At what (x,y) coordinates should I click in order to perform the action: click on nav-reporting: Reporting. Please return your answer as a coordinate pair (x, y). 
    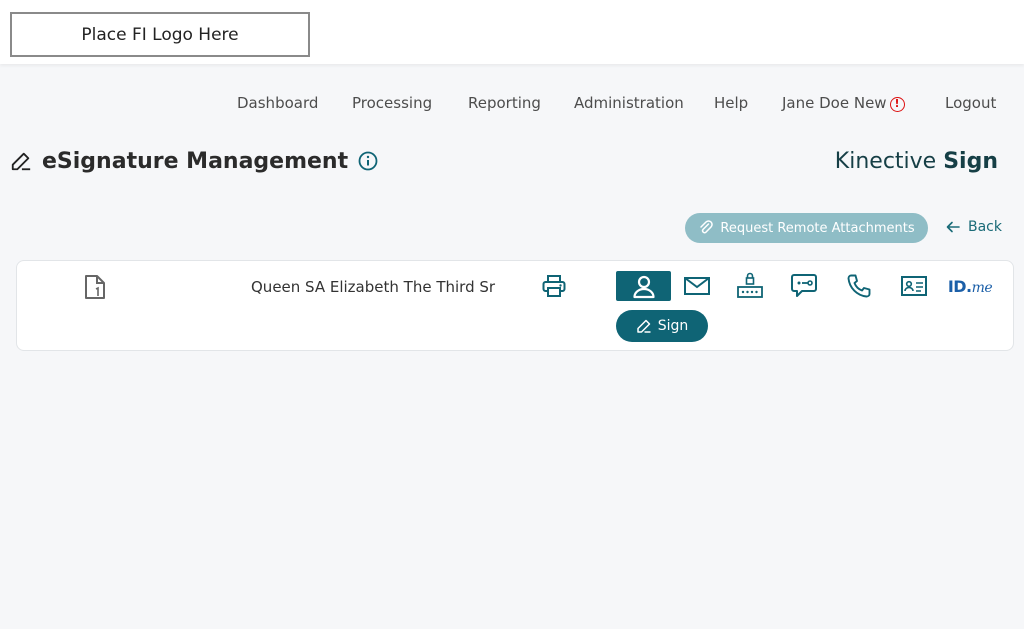
    Looking at the image, I should click on (504, 103).